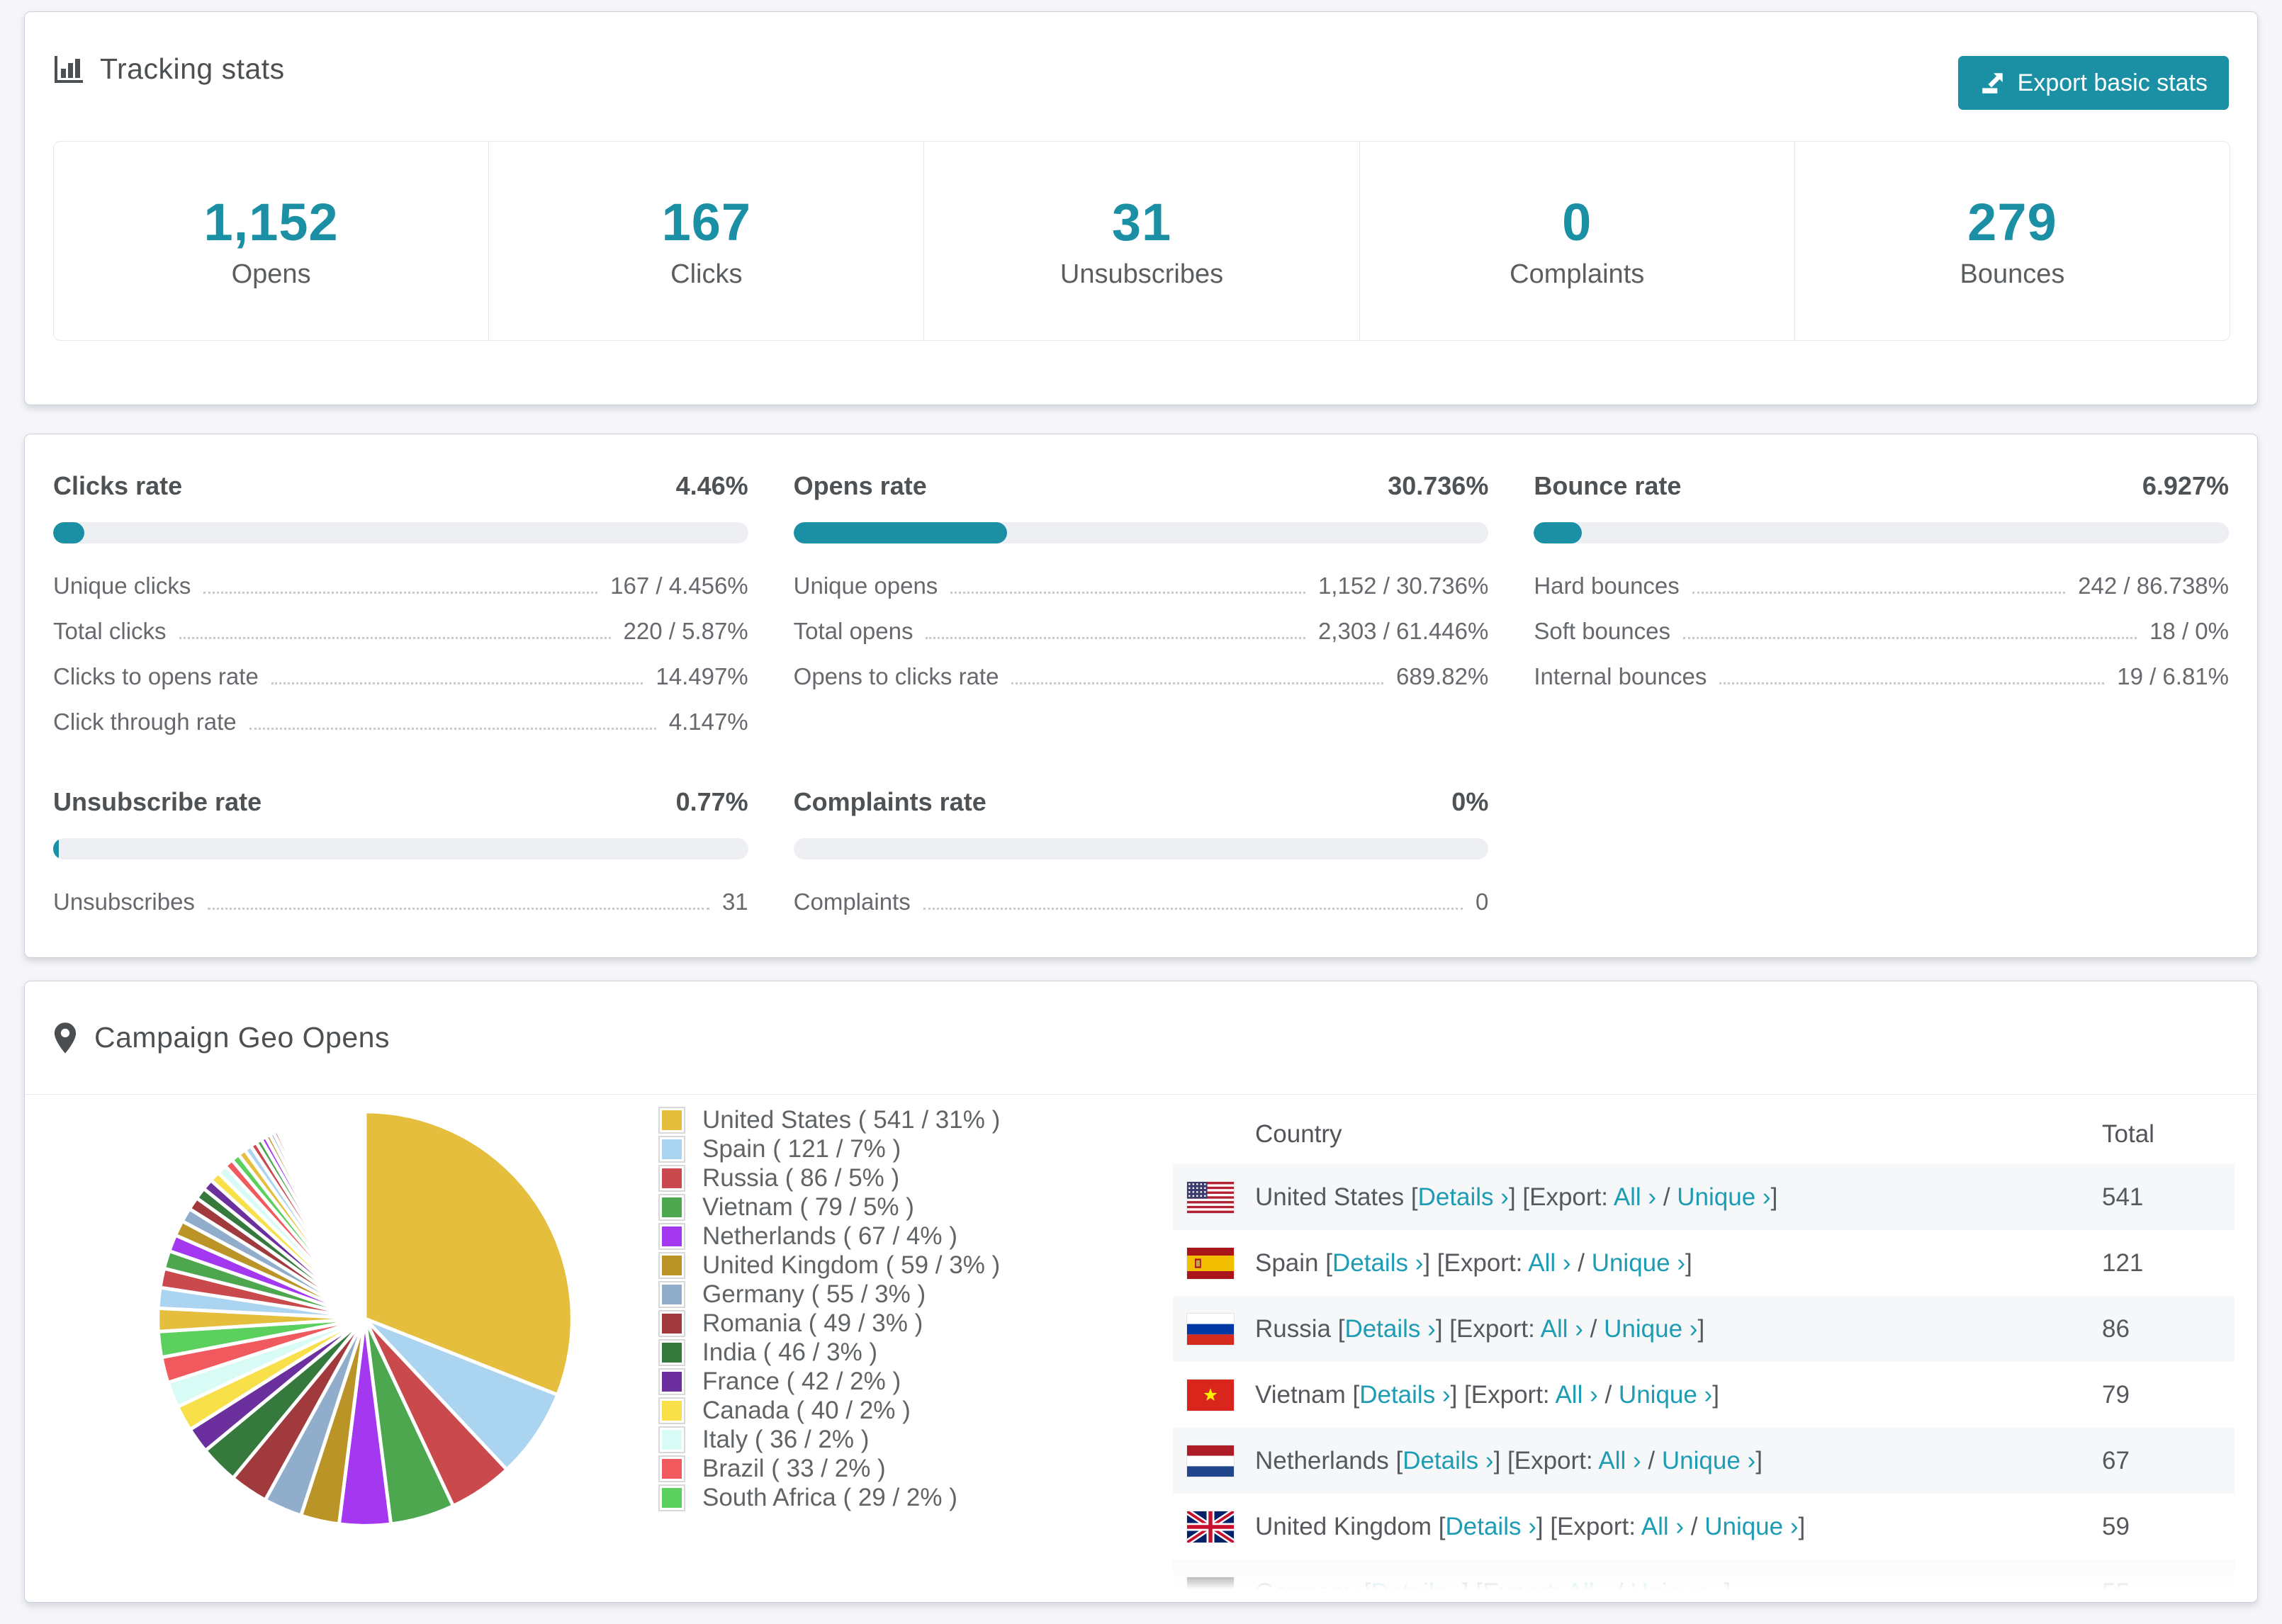  What do you see at coordinates (794, 1469) in the screenshot?
I see `legend-label: Brazil ( 33 / 2% )` at bounding box center [794, 1469].